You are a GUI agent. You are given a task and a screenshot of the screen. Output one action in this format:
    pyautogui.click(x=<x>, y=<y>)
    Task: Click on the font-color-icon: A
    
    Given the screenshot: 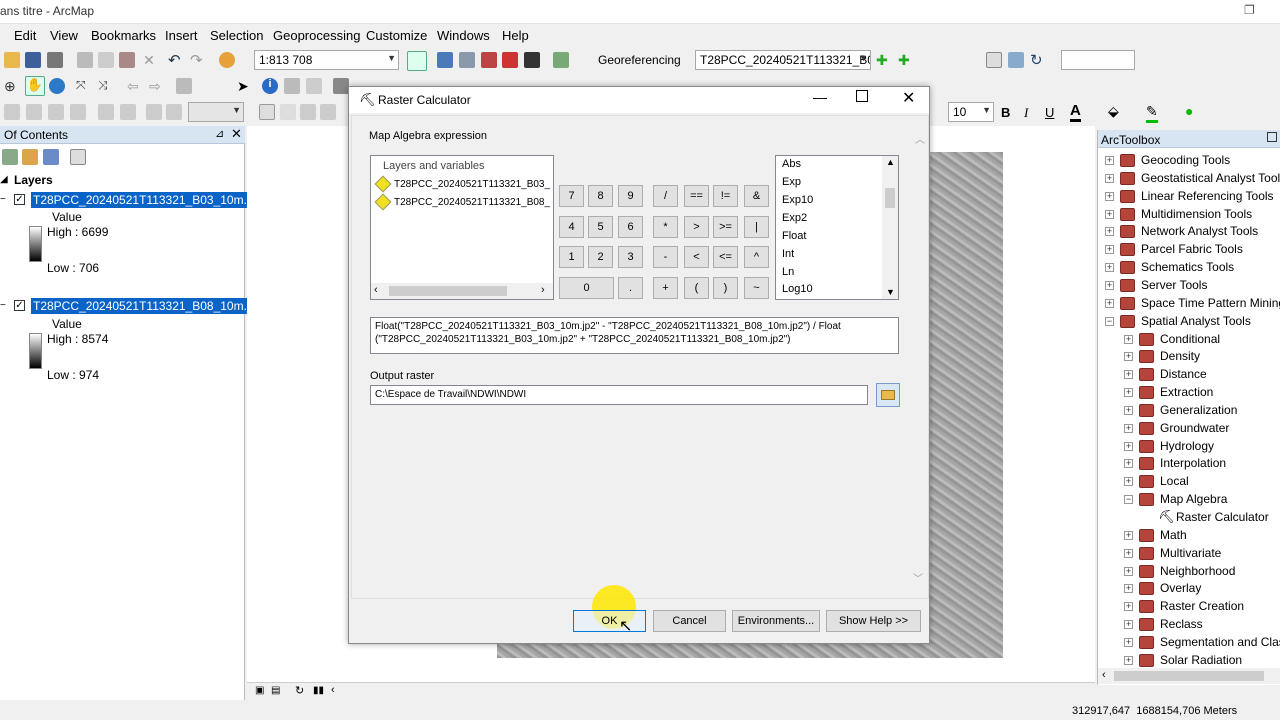 What is the action you would take?
    pyautogui.click(x=1075, y=112)
    